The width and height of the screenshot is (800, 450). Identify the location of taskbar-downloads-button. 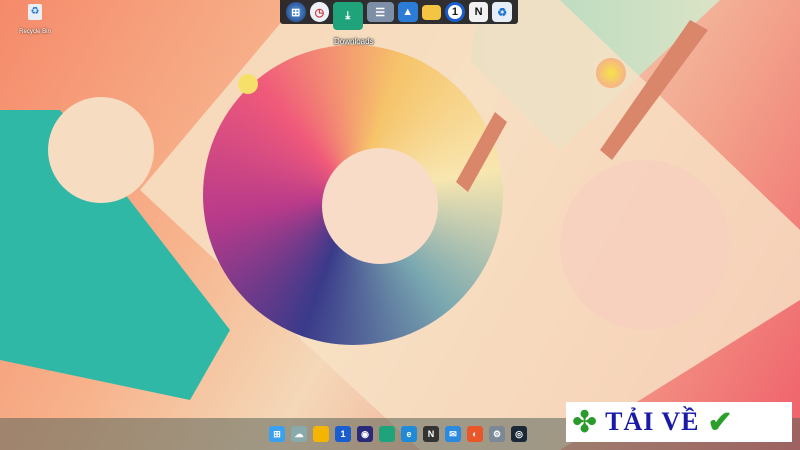
(387, 434).